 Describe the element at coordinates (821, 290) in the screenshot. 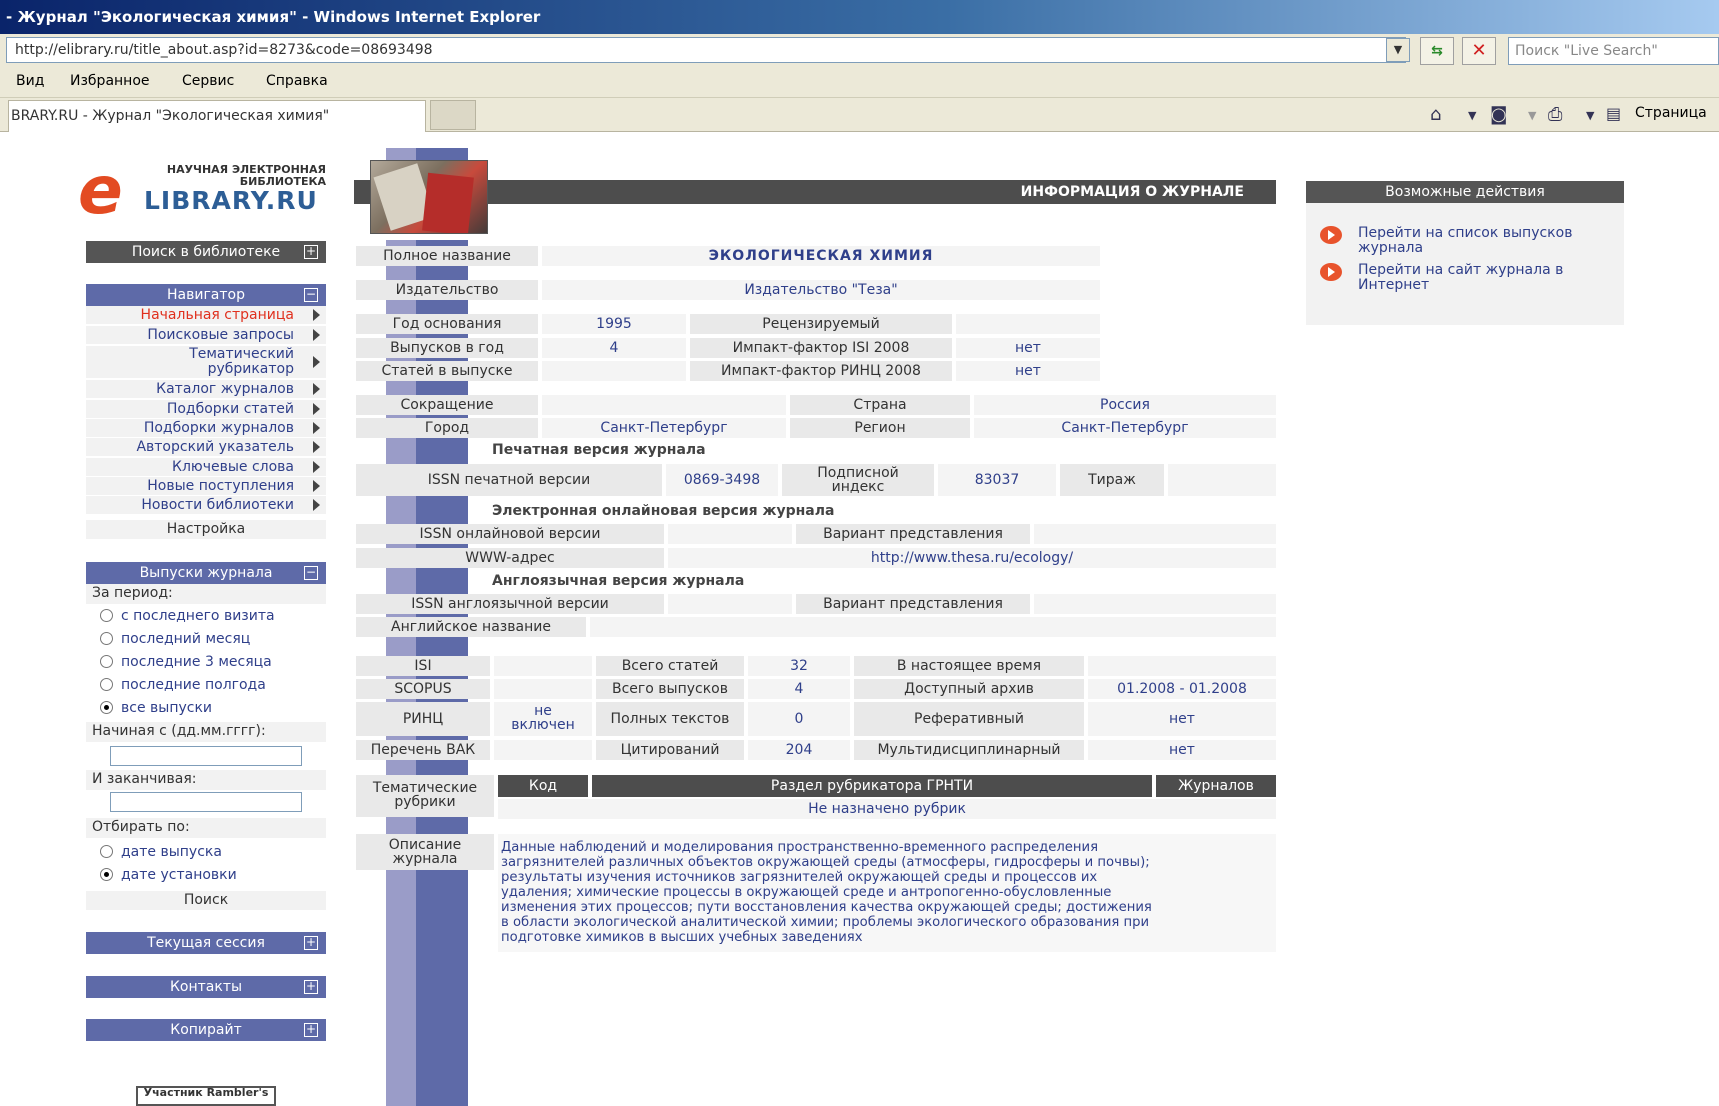

I see `publisher-value: Издательство "Теза"` at that location.